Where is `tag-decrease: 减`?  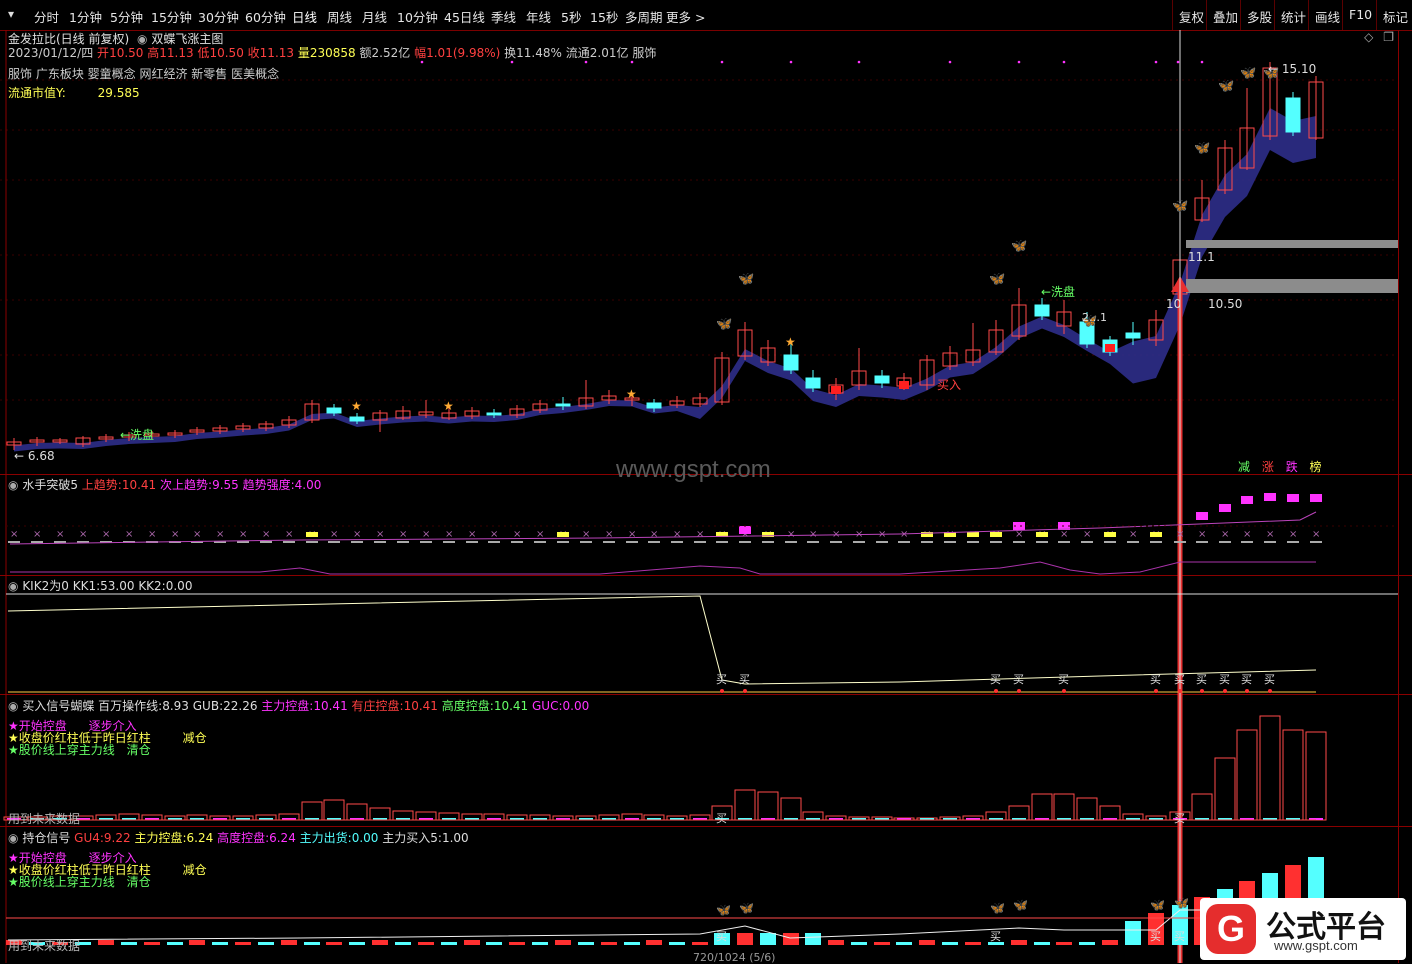 tag-decrease: 减 is located at coordinates (1244, 467).